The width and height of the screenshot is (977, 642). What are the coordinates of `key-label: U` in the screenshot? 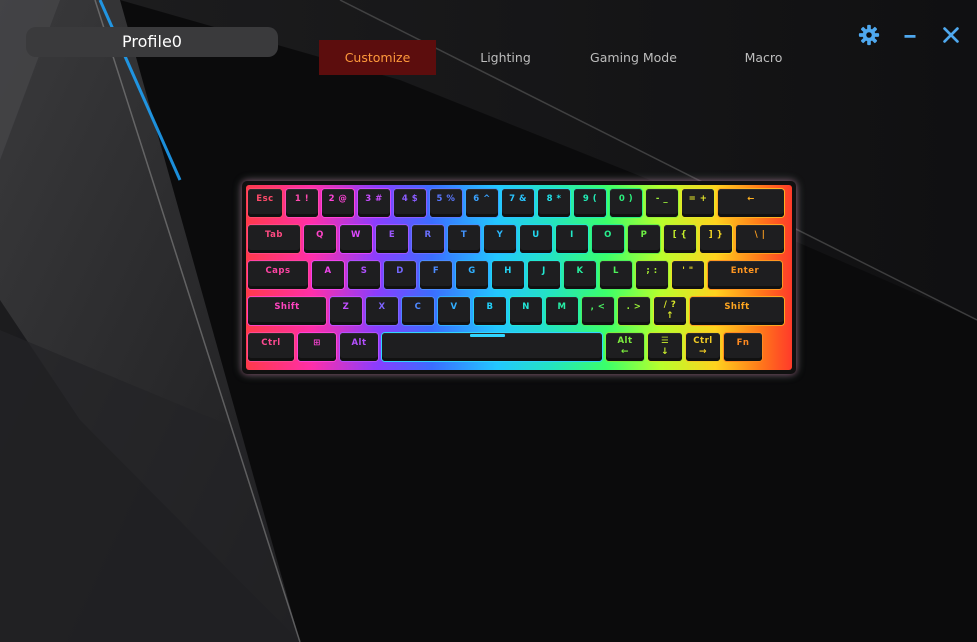 It's located at (536, 235).